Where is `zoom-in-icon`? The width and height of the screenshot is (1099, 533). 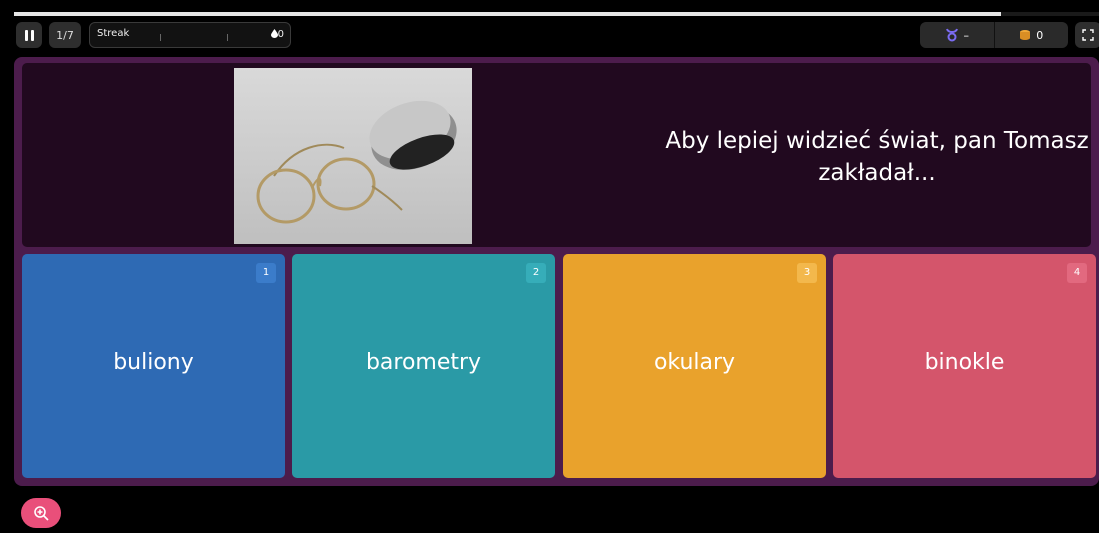 zoom-in-icon is located at coordinates (41, 513).